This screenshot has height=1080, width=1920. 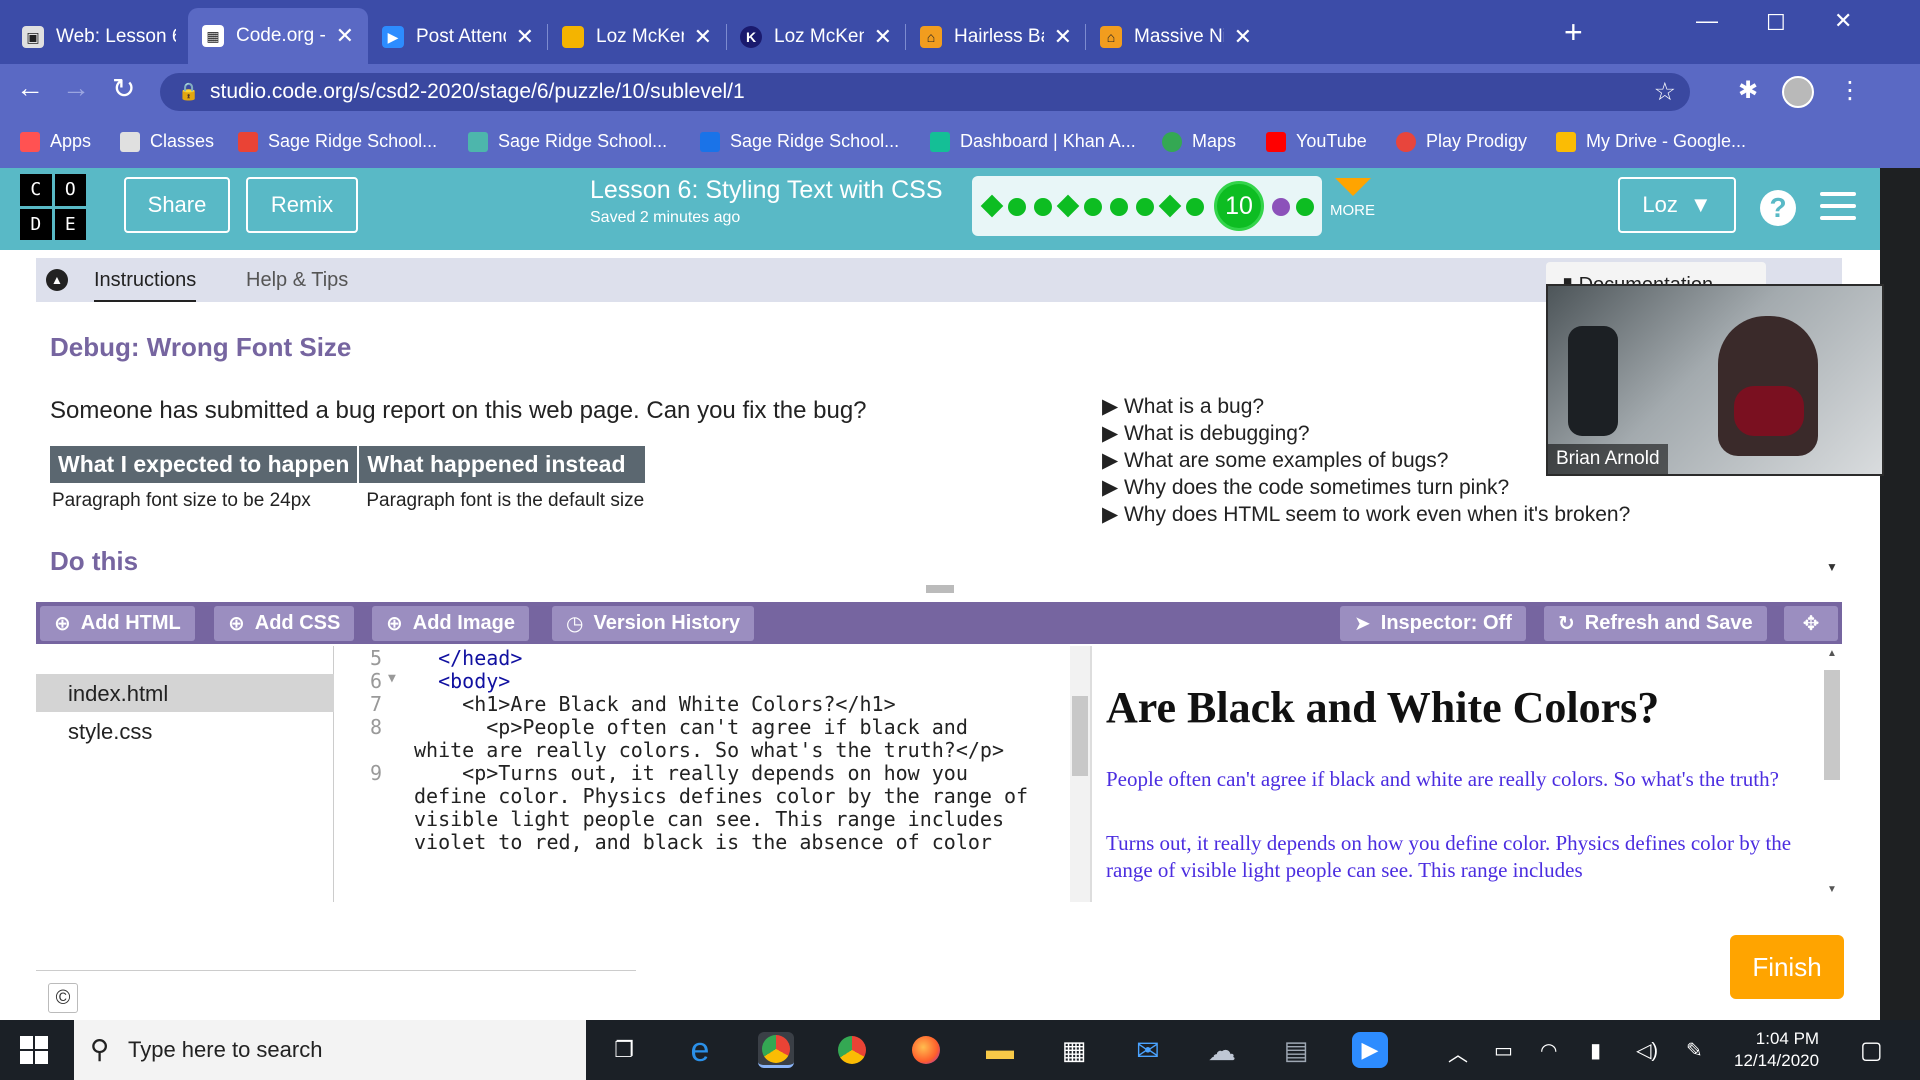 I want to click on add-css-button: ⊕ Add CSS, so click(x=284, y=623).